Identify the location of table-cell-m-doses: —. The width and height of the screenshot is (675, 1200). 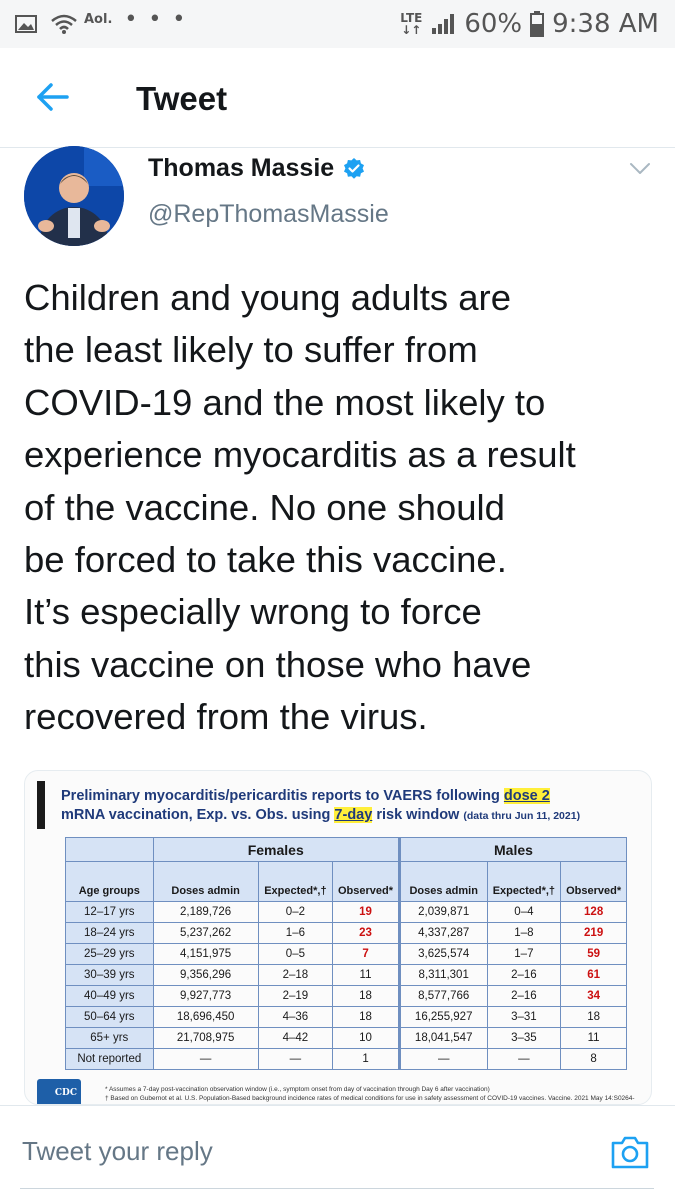
(442, 1059).